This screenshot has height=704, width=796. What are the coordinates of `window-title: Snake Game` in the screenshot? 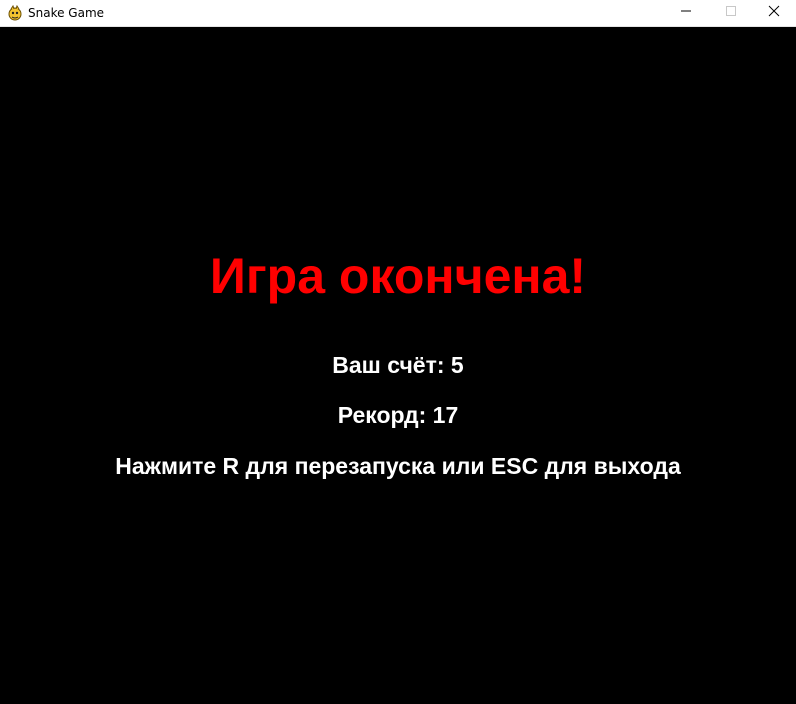 It's located at (66, 13).